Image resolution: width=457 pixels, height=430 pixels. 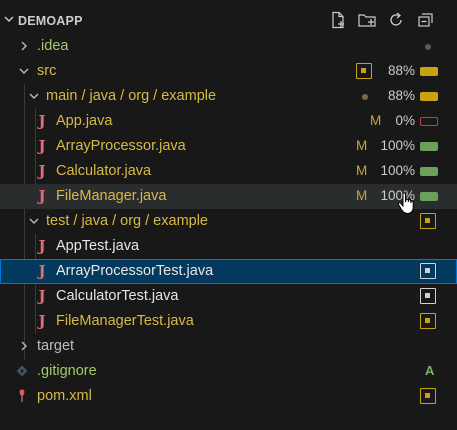 What do you see at coordinates (425, 20) in the screenshot?
I see `collapse-all-icon` at bounding box center [425, 20].